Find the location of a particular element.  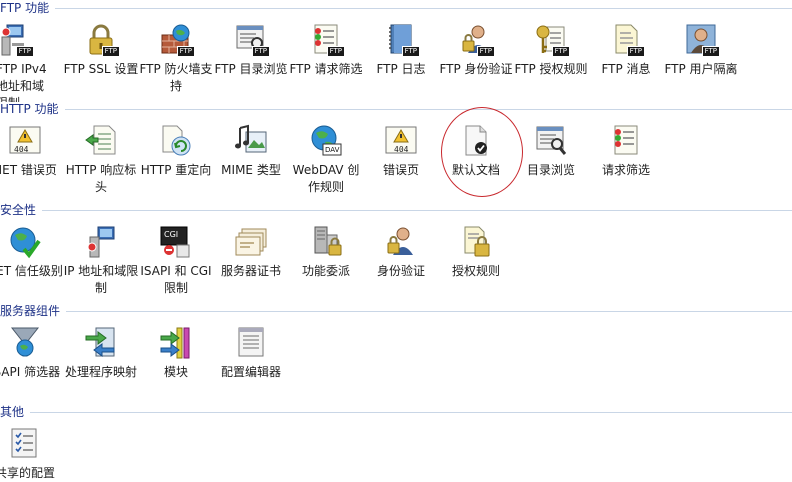

feature-label: 错误页 is located at coordinates (400, 170).